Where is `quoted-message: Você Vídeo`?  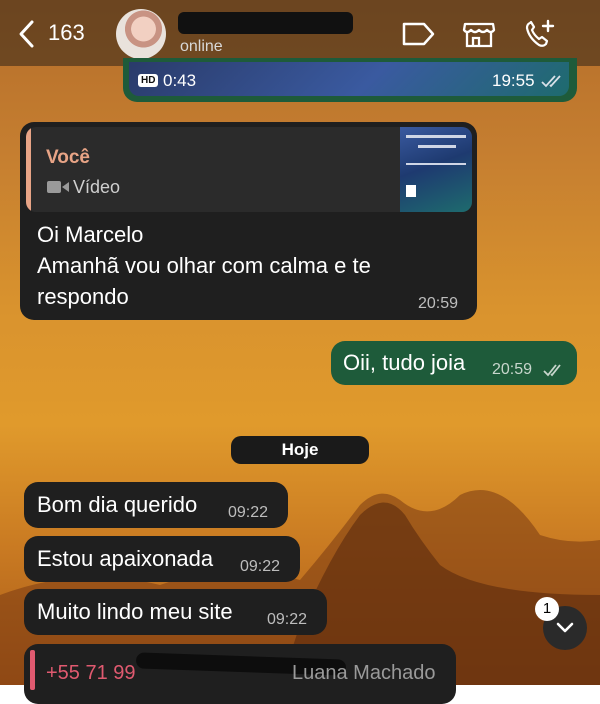
quoted-message: Você Vídeo is located at coordinates (249, 169).